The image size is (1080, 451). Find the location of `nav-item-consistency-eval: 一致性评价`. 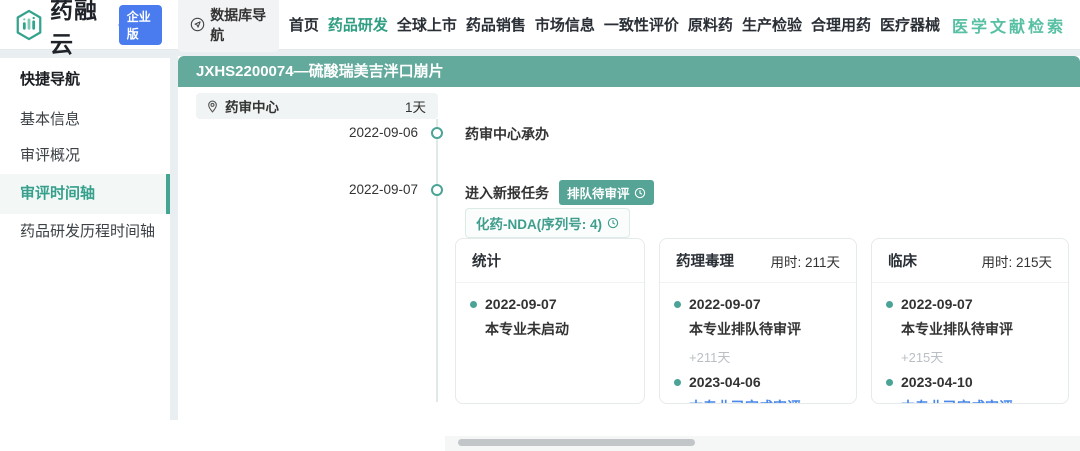

nav-item-consistency-eval: 一致性评价 is located at coordinates (641, 24).